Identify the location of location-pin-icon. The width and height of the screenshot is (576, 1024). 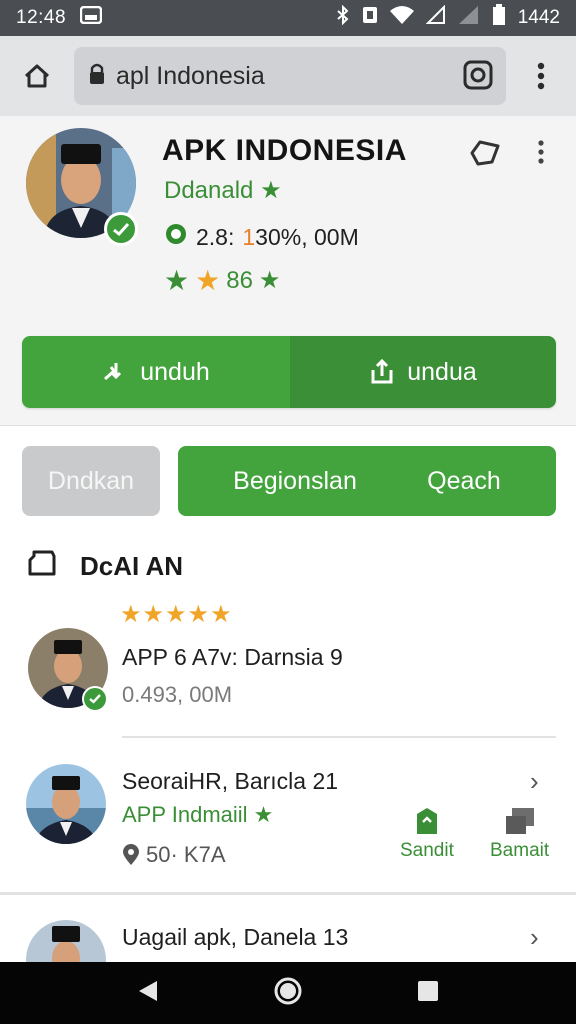
(131, 854).